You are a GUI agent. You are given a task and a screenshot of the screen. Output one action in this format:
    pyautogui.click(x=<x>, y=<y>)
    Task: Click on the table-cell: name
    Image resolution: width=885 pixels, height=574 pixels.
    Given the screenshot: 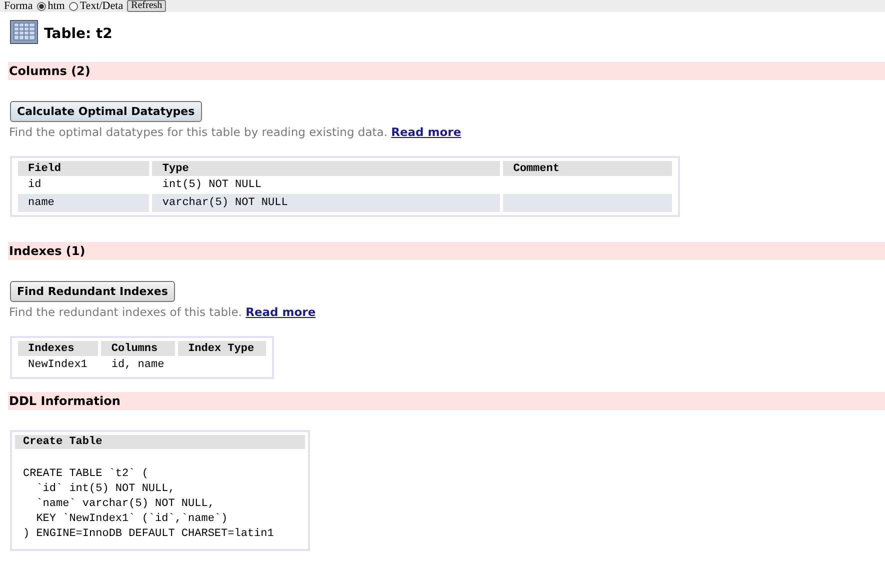 What is the action you would take?
    pyautogui.click(x=84, y=203)
    